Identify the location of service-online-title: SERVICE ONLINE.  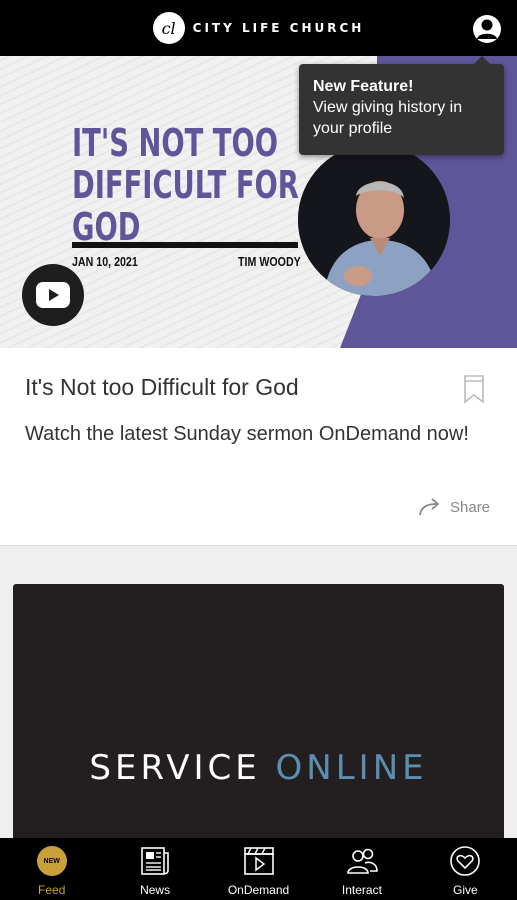
(258, 768).